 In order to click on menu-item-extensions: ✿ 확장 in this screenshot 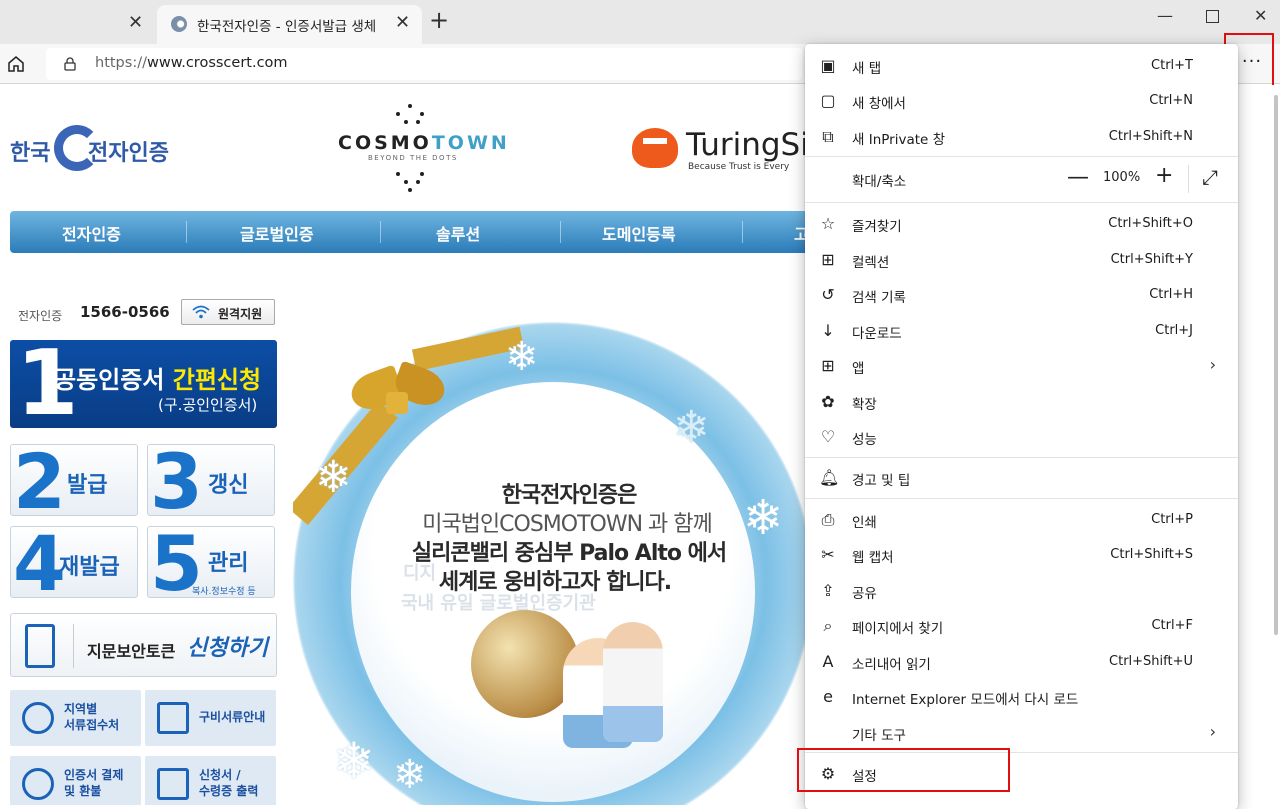, I will do `click(1021, 401)`.